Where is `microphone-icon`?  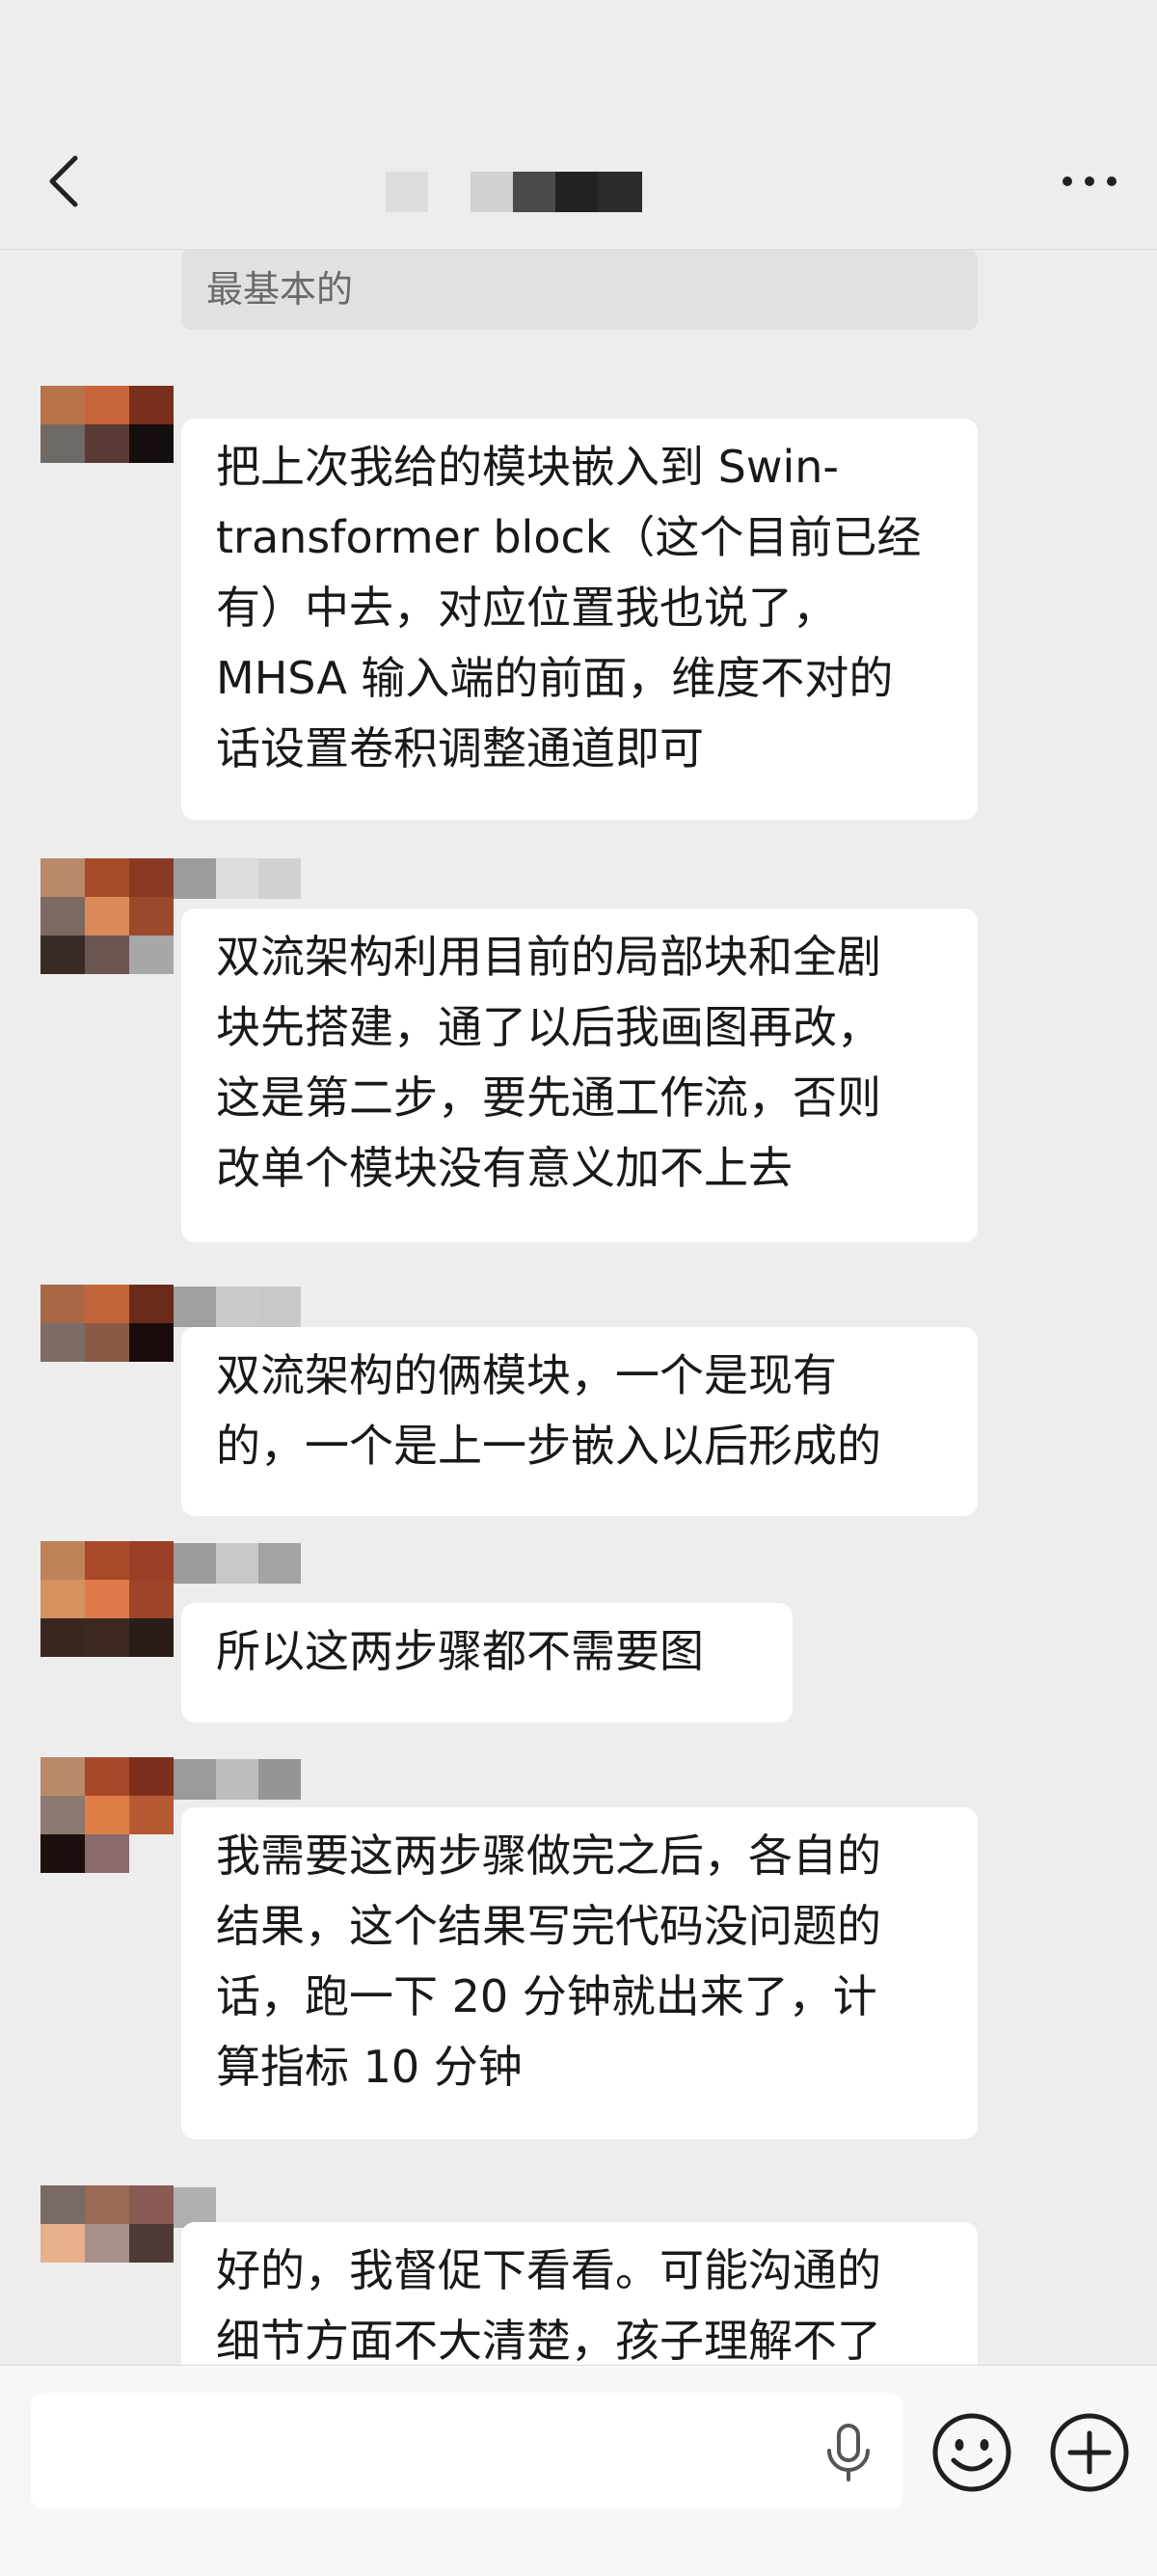
microphone-icon is located at coordinates (848, 2452).